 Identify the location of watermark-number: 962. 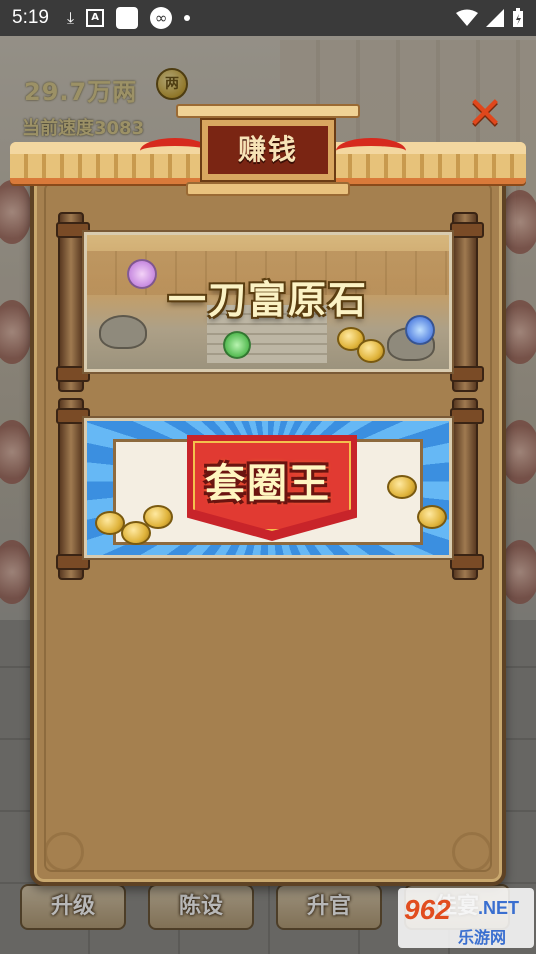
(427, 909).